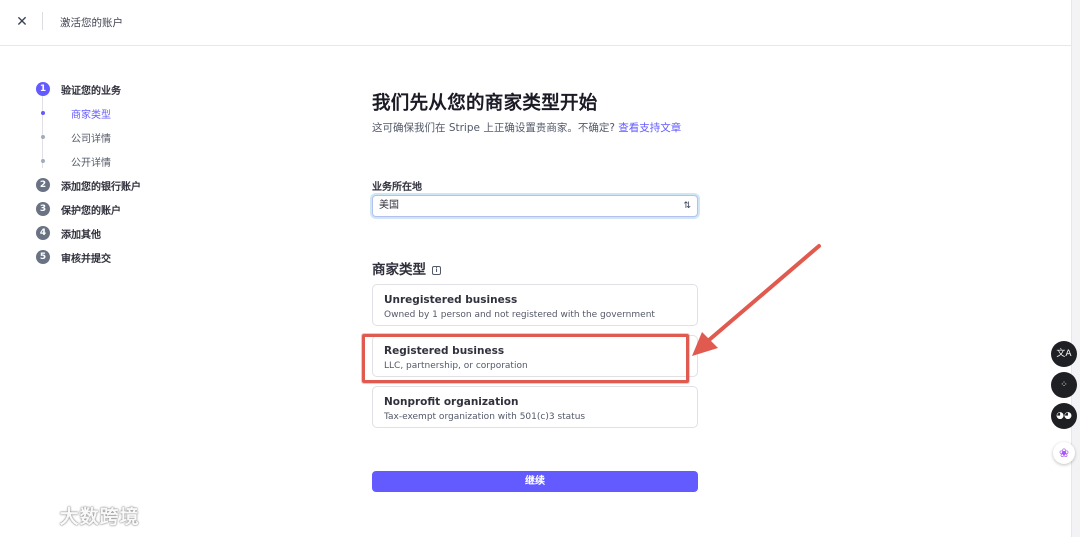 The image size is (1080, 537). I want to click on watermark-logo-icon, so click(28, 515).